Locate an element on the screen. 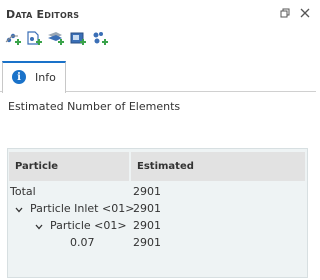 Image resolution: width=320 pixels, height=280 pixels. add-layer-icon is located at coordinates (56, 39).